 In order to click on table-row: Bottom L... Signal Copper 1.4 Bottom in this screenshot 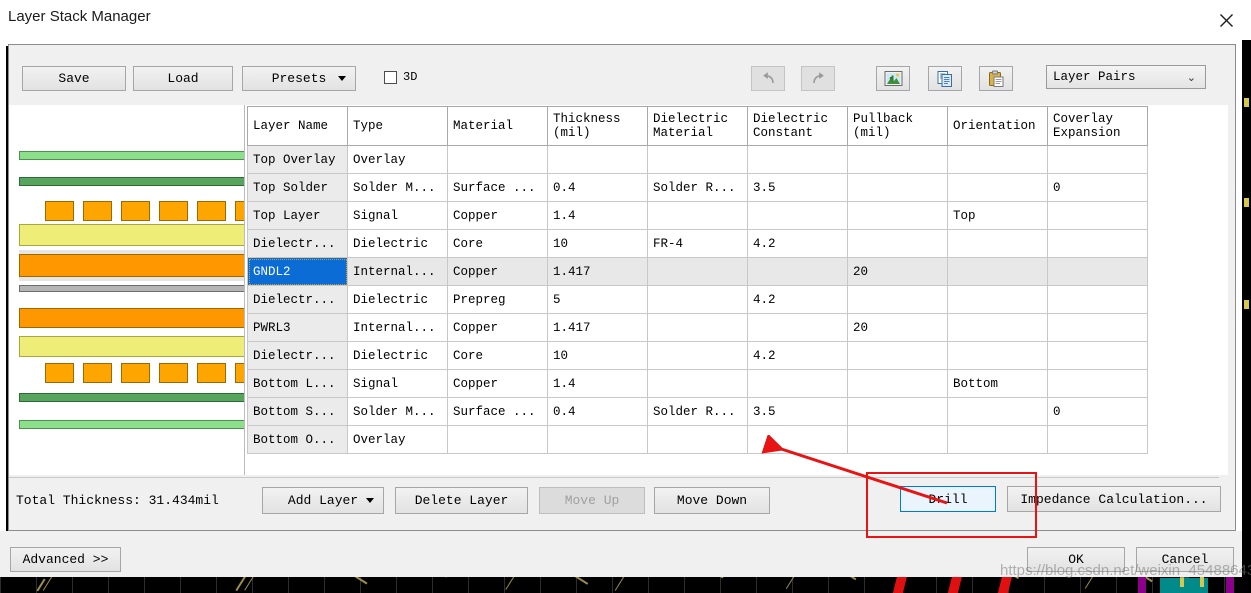, I will do `click(697, 383)`.